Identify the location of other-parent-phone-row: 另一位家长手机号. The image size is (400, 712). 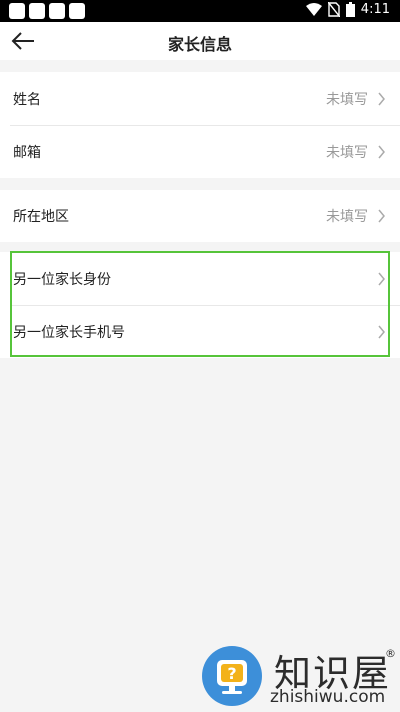
(200, 331).